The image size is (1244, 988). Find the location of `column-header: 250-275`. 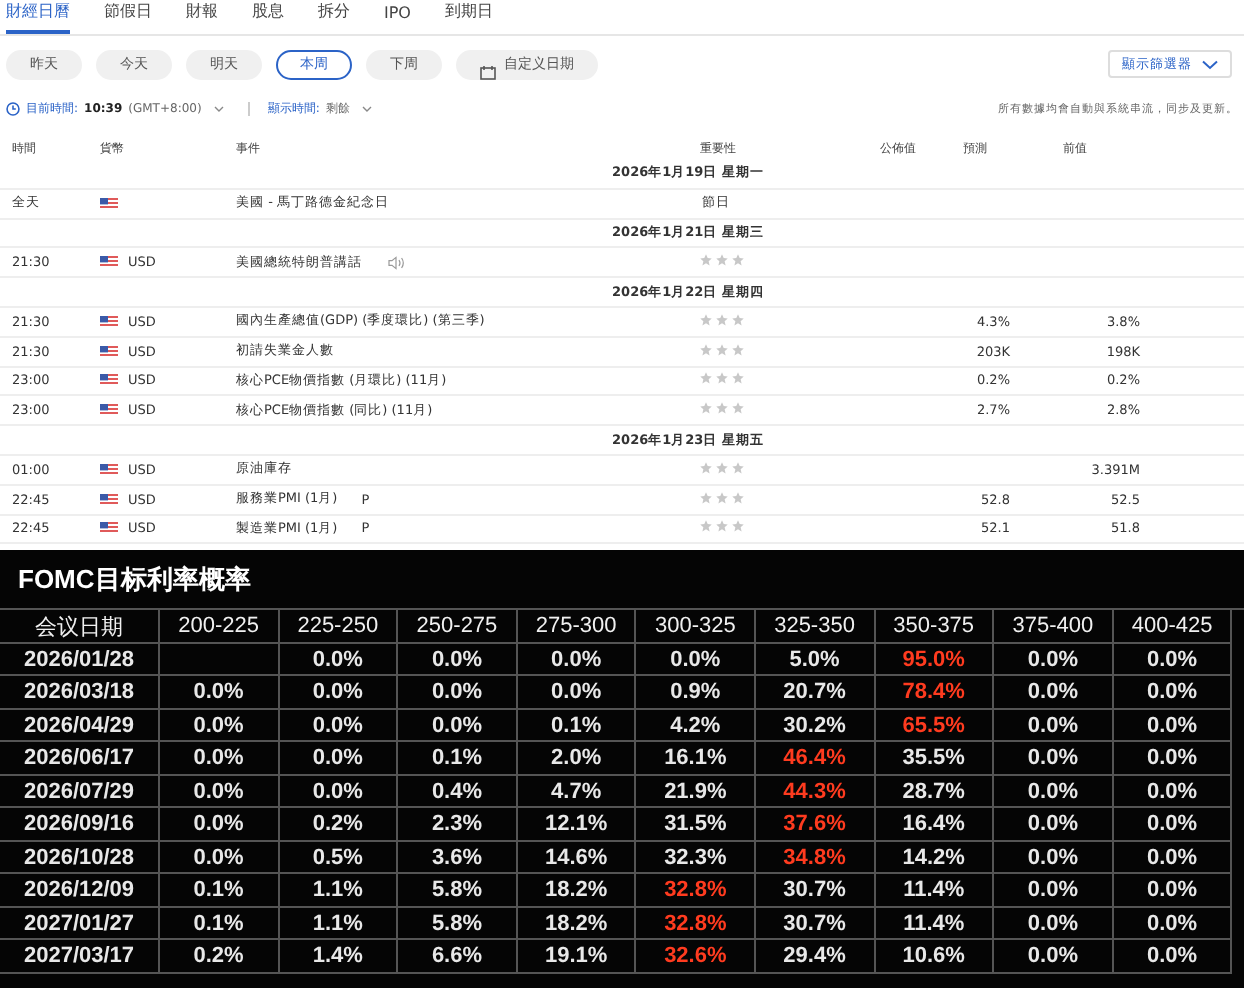

column-header: 250-275 is located at coordinates (458, 627).